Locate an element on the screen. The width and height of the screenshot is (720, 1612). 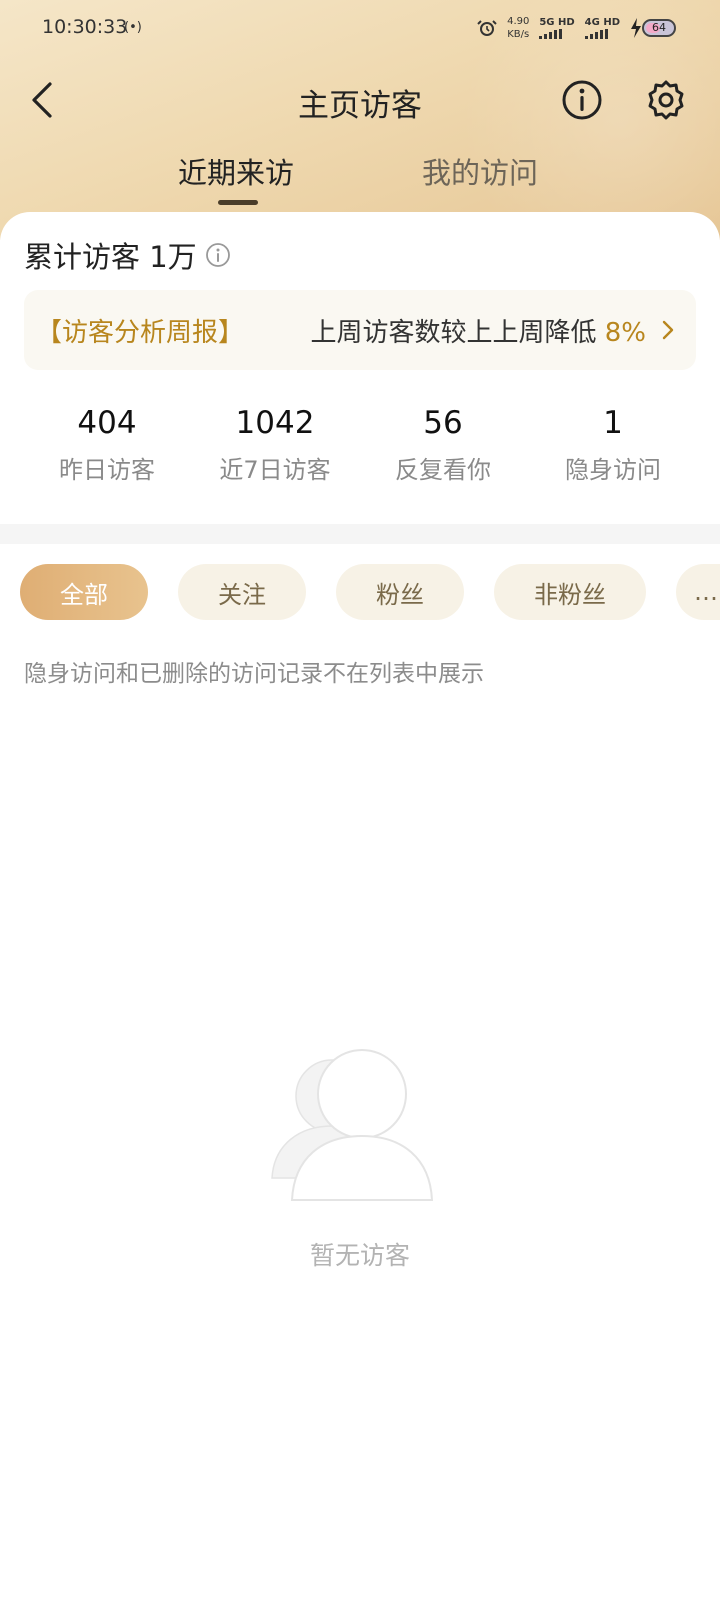
stat-yesterday: 404 昨日访客 is located at coordinates (107, 443).